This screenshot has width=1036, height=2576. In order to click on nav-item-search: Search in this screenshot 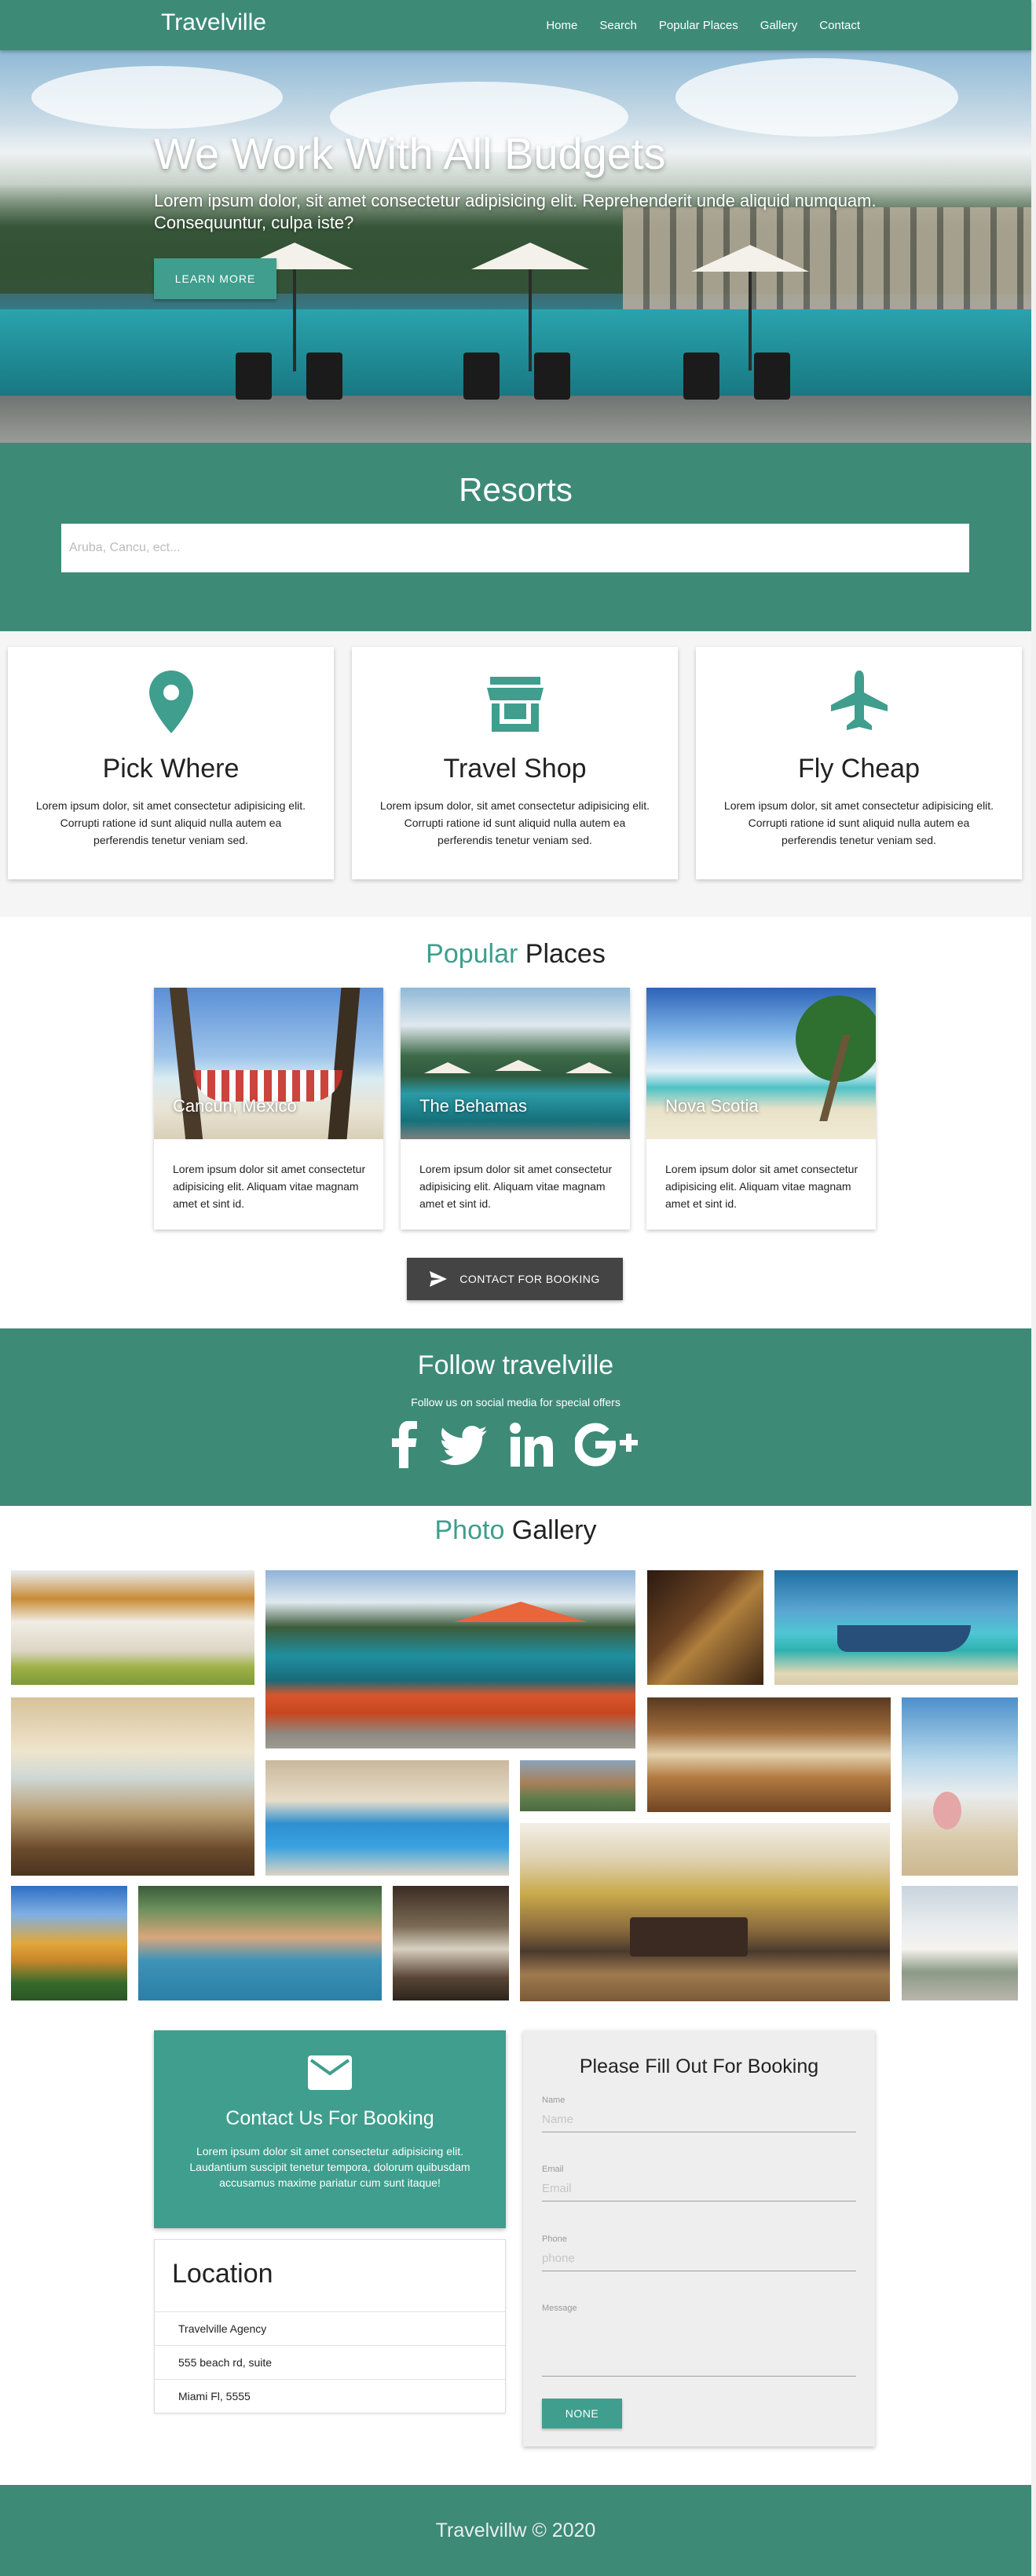, I will do `click(618, 25)`.